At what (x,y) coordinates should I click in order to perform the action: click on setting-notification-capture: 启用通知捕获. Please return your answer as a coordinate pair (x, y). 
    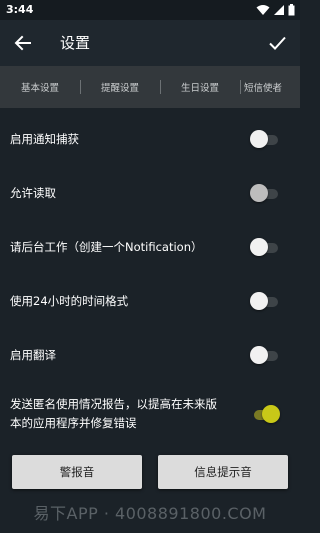
    Looking at the image, I should click on (150, 139).